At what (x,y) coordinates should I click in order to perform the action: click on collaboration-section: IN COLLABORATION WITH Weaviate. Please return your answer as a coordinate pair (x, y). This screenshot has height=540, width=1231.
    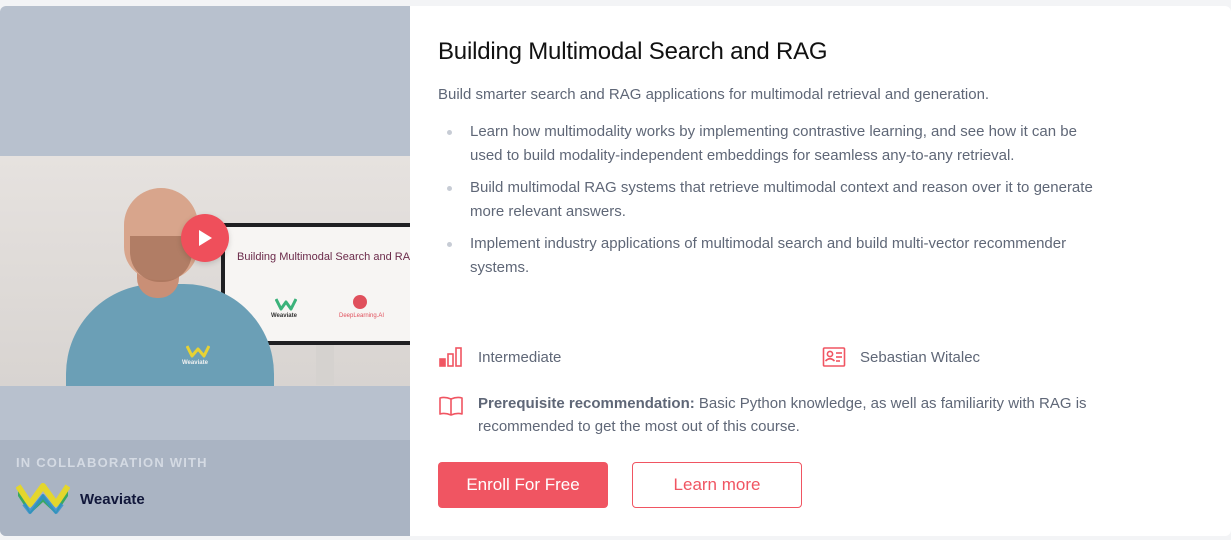
    Looking at the image, I should click on (205, 488).